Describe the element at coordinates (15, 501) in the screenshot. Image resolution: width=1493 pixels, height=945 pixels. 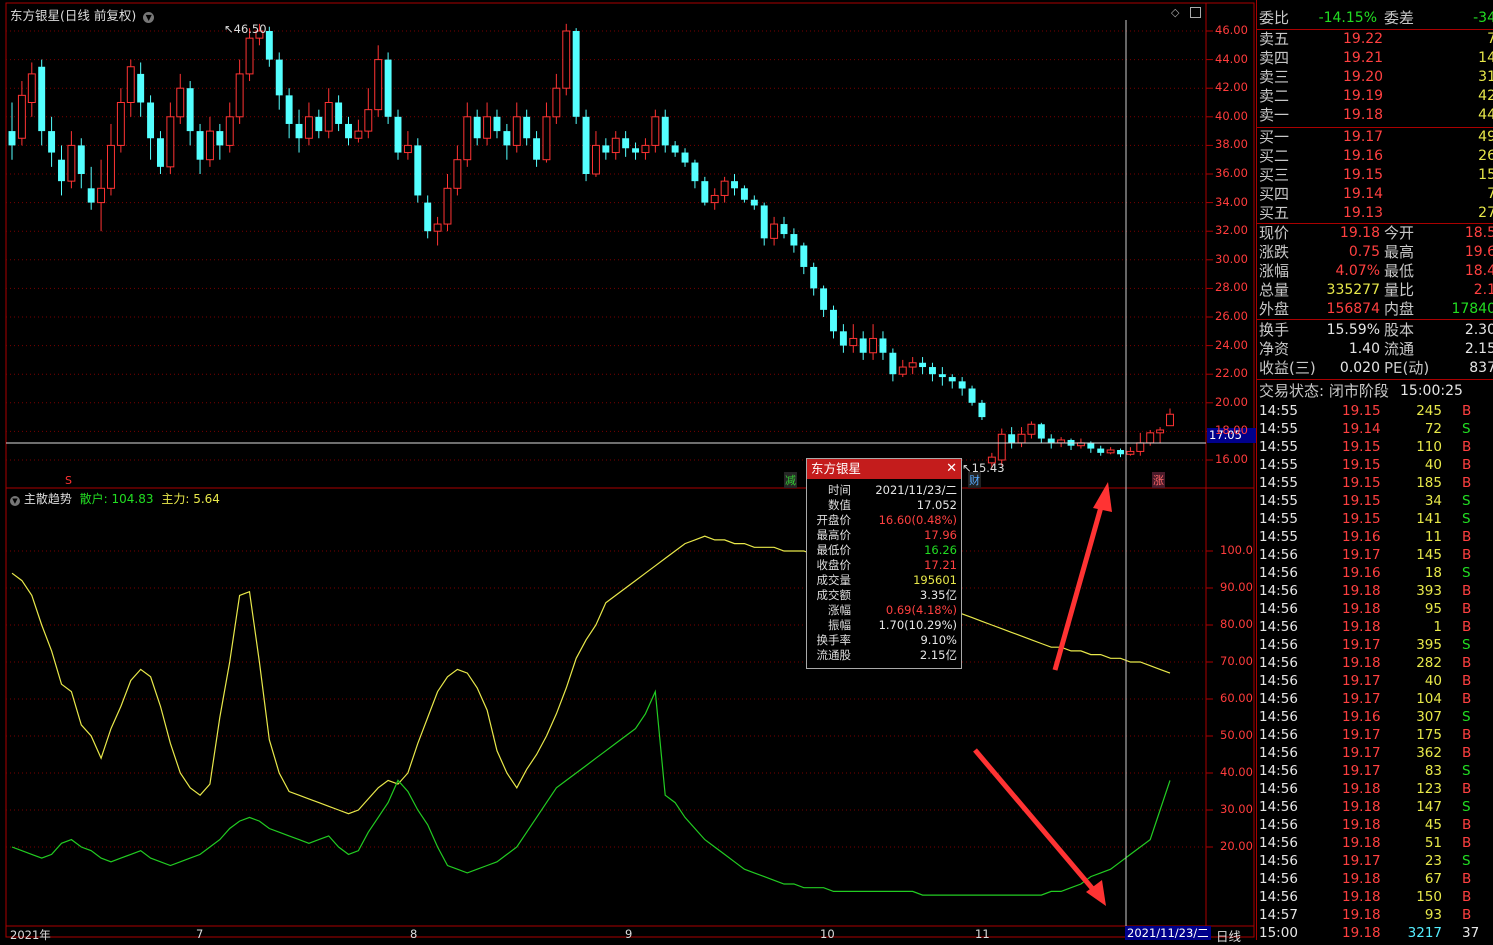
I see `indicator-settings-icon: ▼` at that location.